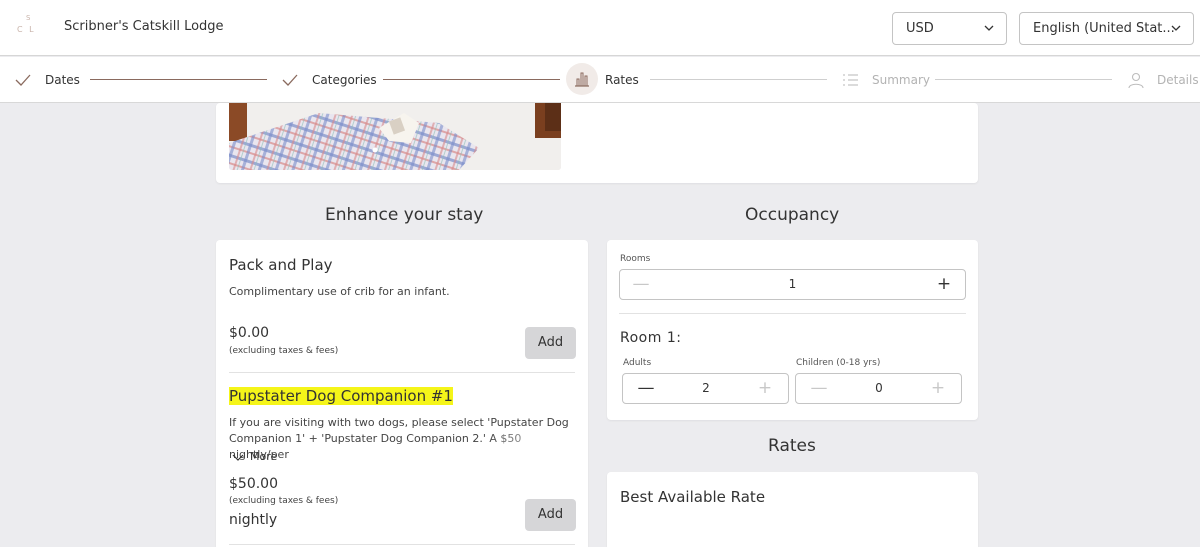 This screenshot has width=1200, height=547. I want to click on rates-card: Best Available Rate, so click(792, 509).